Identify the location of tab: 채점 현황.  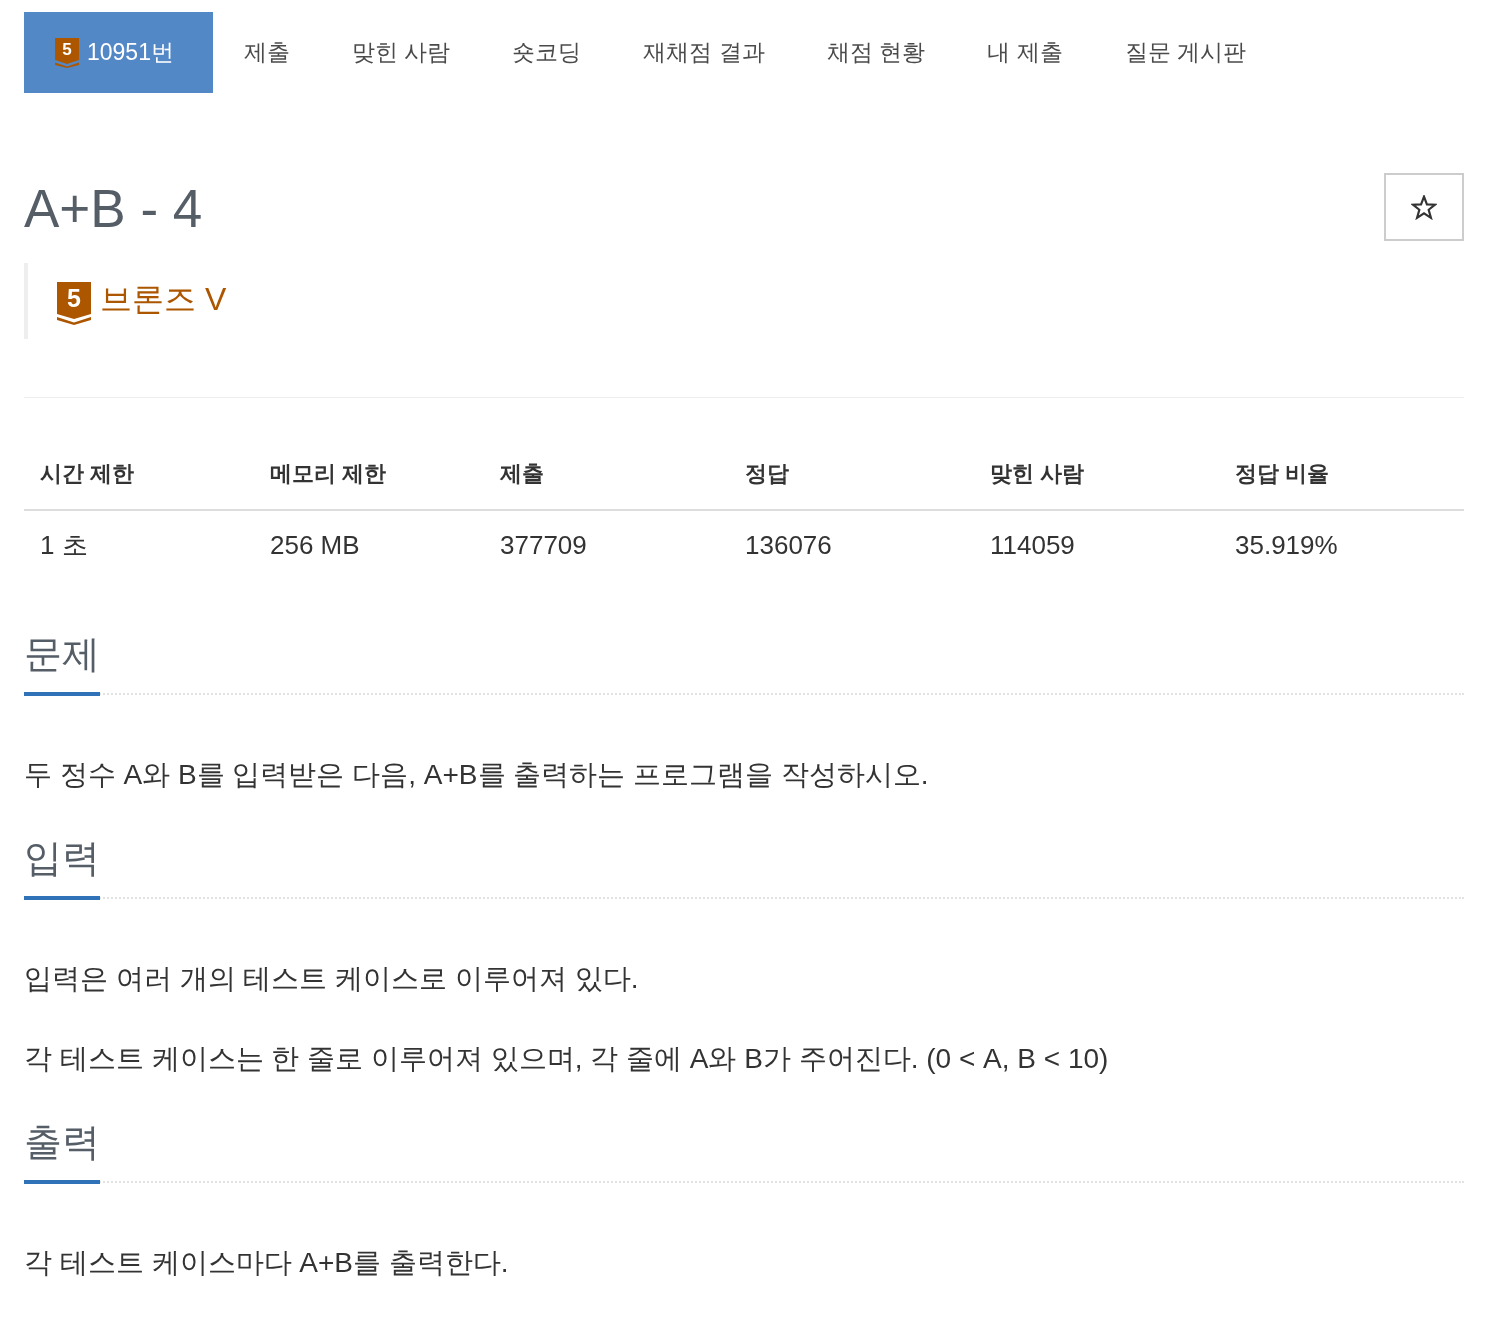
(876, 52).